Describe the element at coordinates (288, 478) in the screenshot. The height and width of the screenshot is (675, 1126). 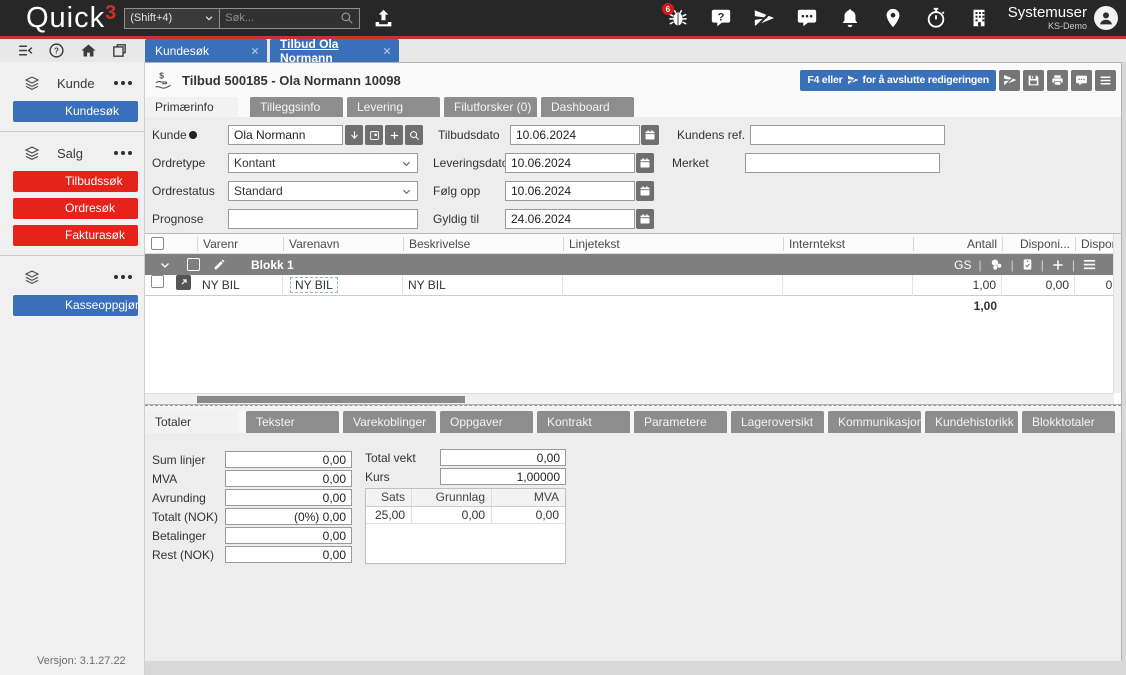
I see `mva-input` at that location.